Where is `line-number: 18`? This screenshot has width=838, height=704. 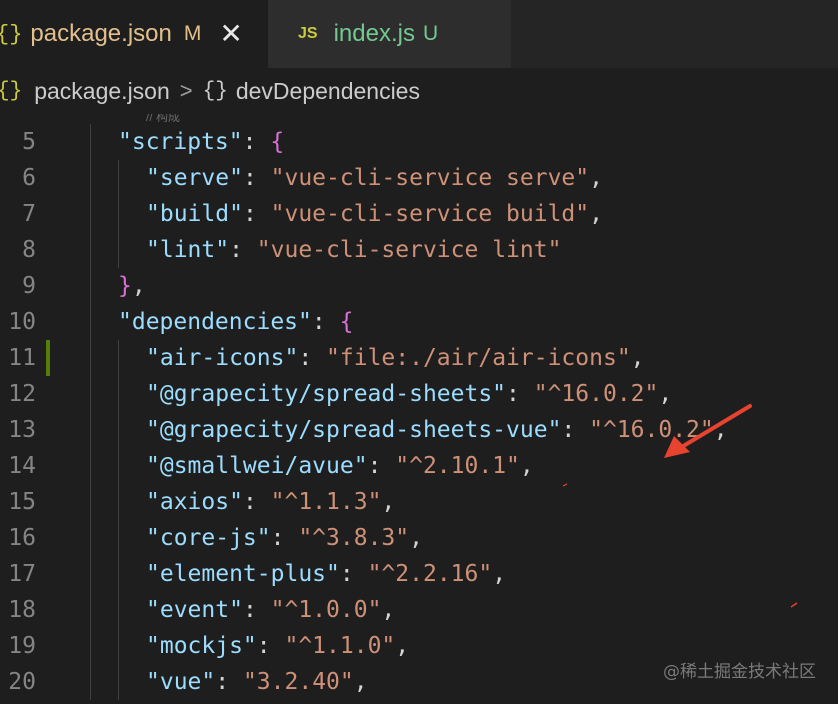 line-number: 18 is located at coordinates (22, 610).